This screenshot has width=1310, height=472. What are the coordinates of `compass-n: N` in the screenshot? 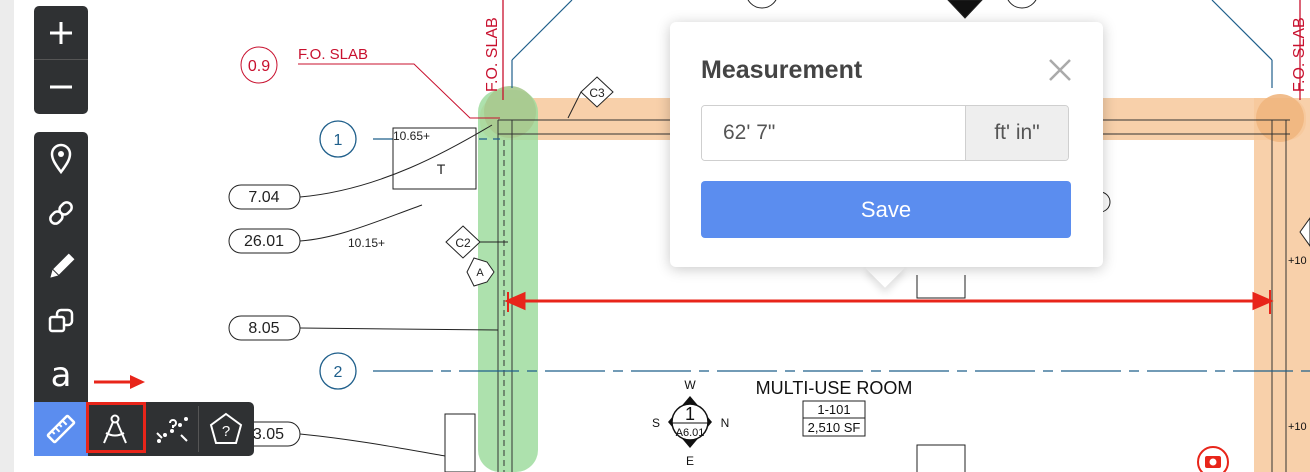 It's located at (725, 423).